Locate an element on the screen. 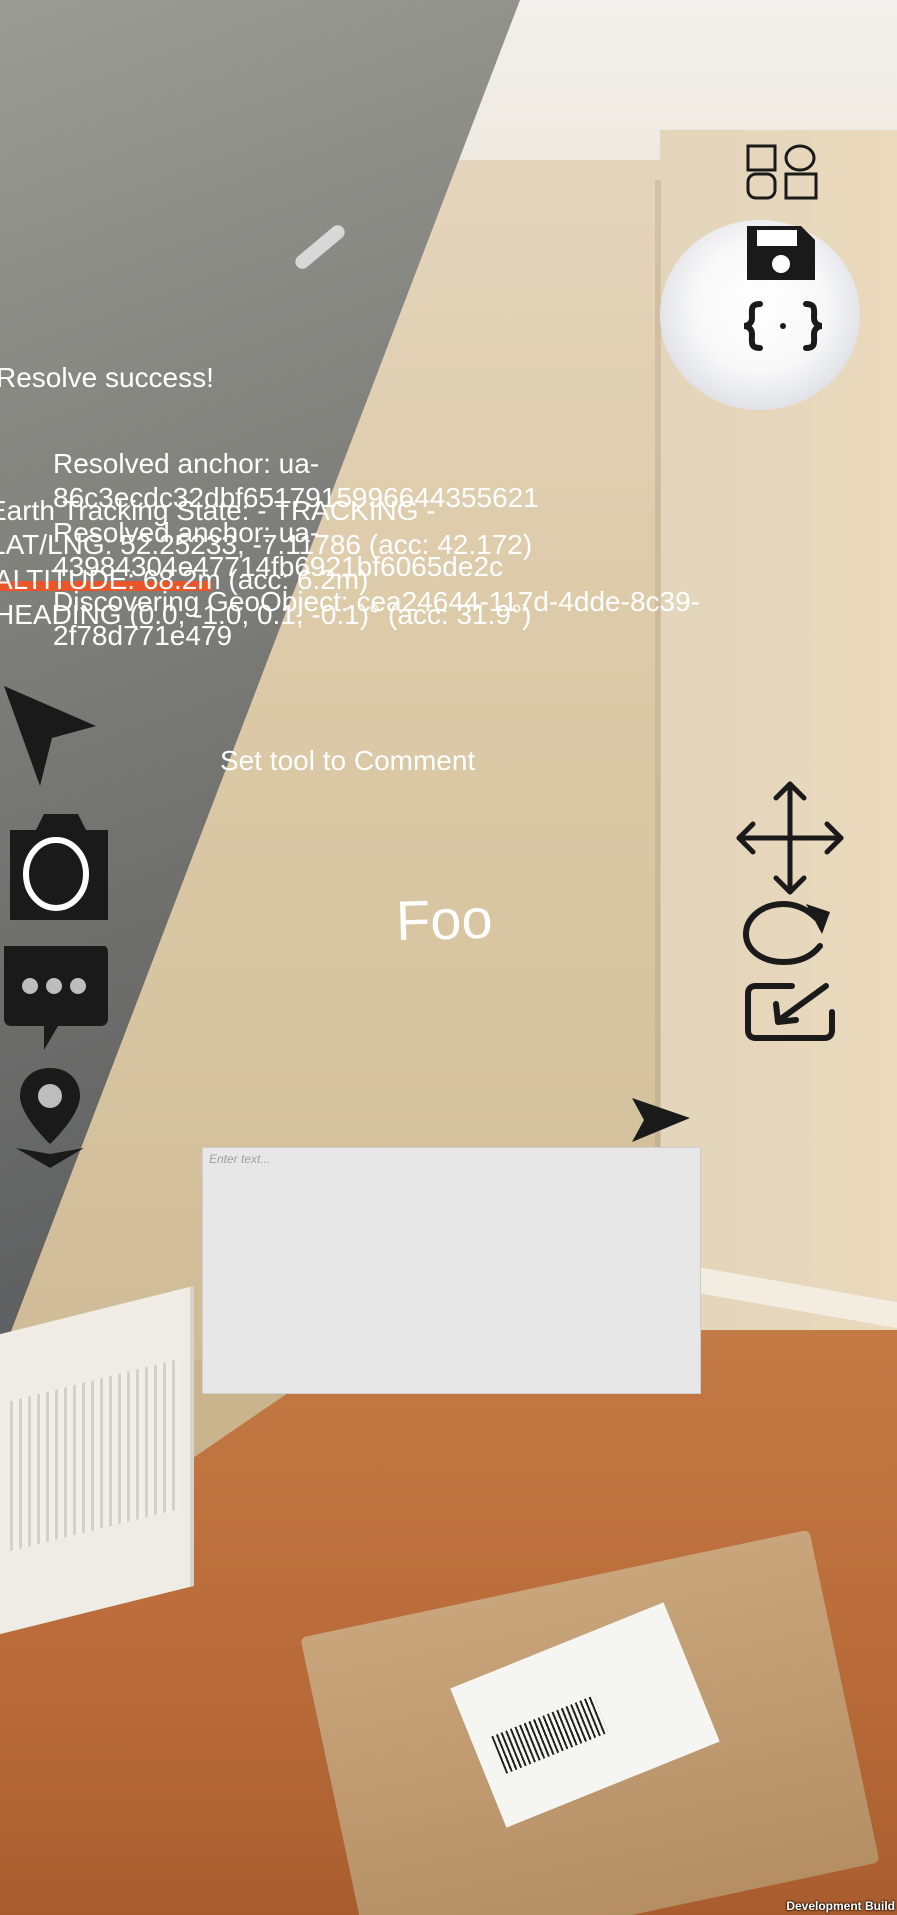  rotate-icon is located at coordinates (789, 933).